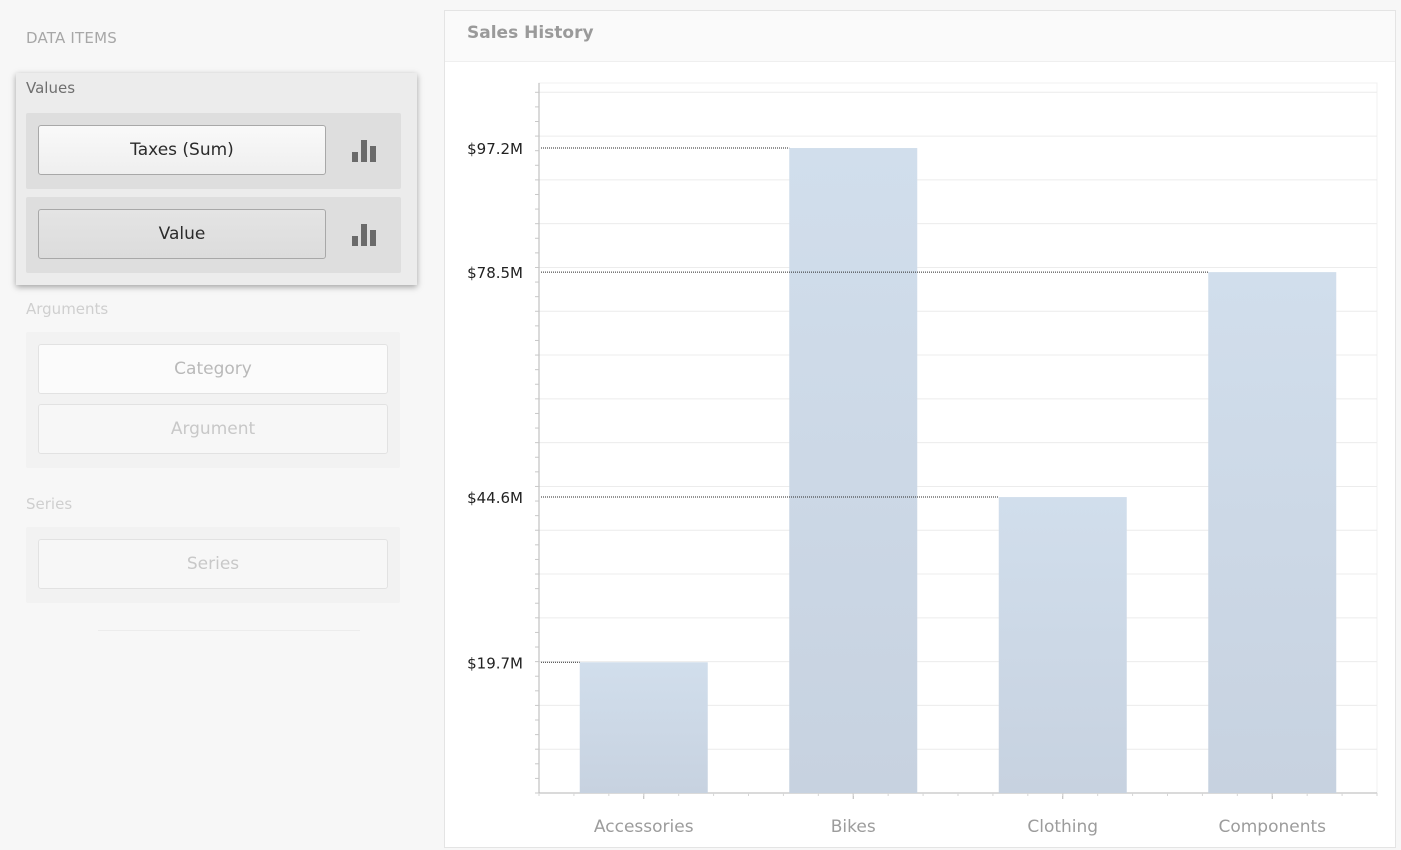 This screenshot has width=1401, height=850. I want to click on value-label: $44.6M, so click(495, 498).